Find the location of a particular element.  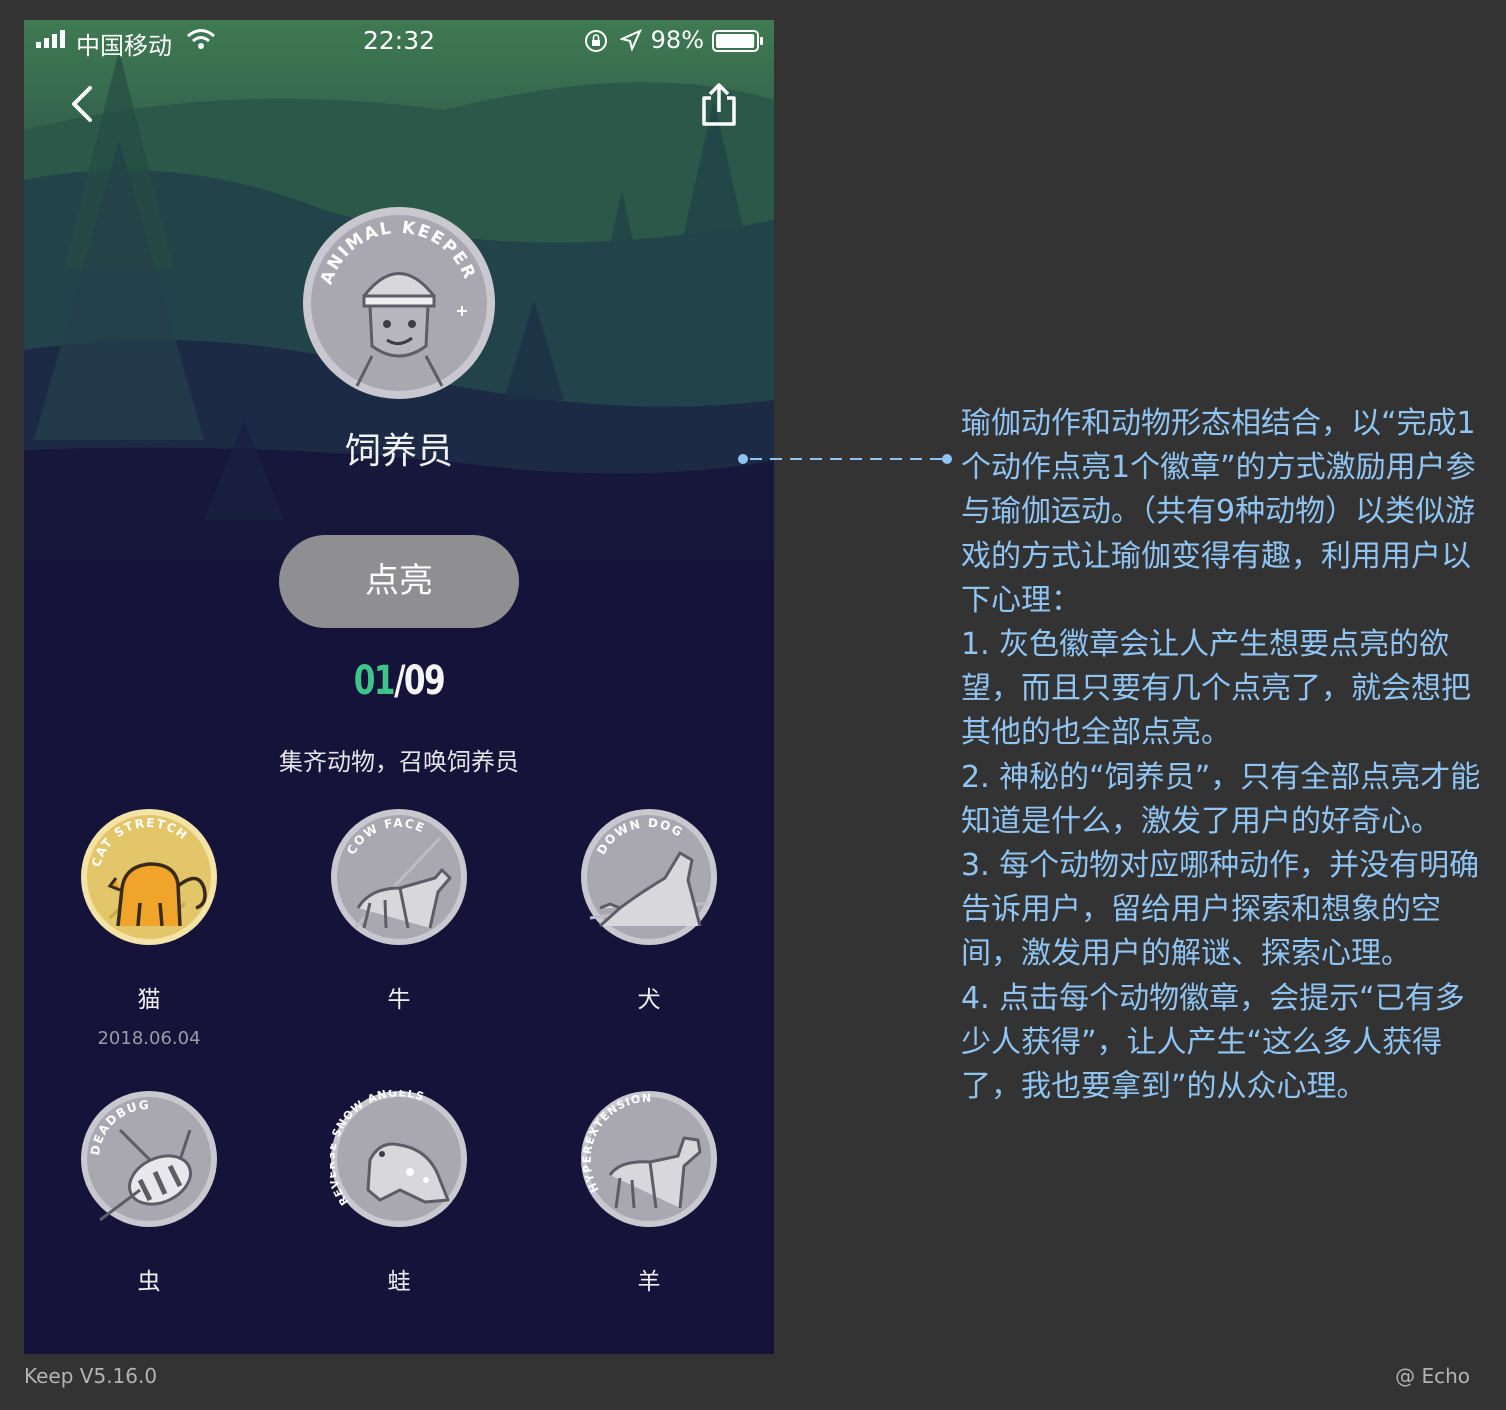

annotation-connector is located at coordinates (845, 459).